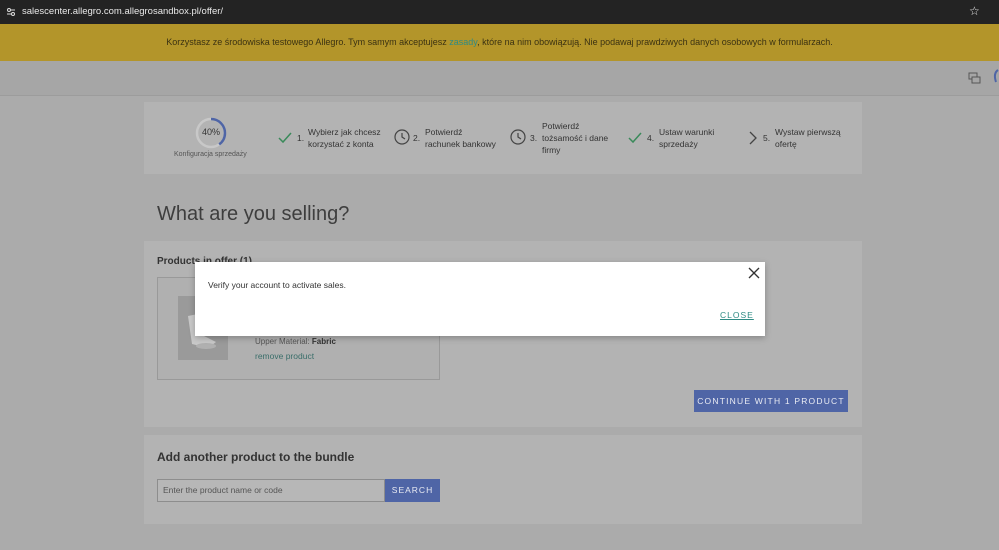  What do you see at coordinates (753, 138) in the screenshot?
I see `chevron-right-icon` at bounding box center [753, 138].